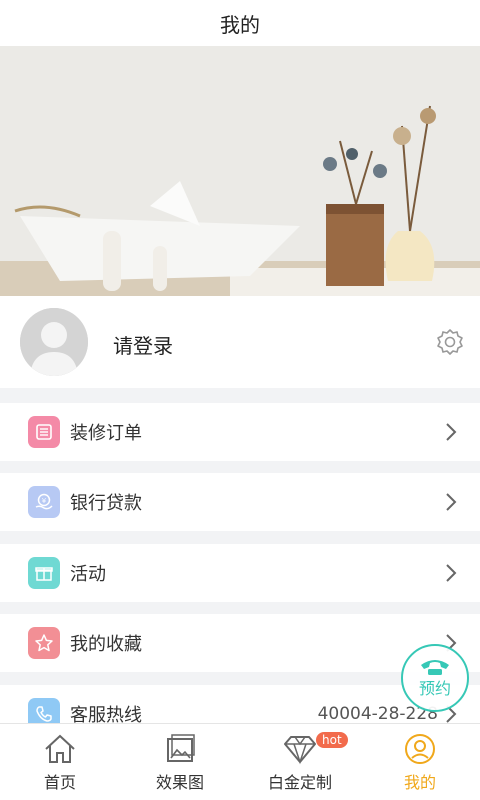 This screenshot has width=480, height=800. I want to click on order-list-icon, so click(44, 432).